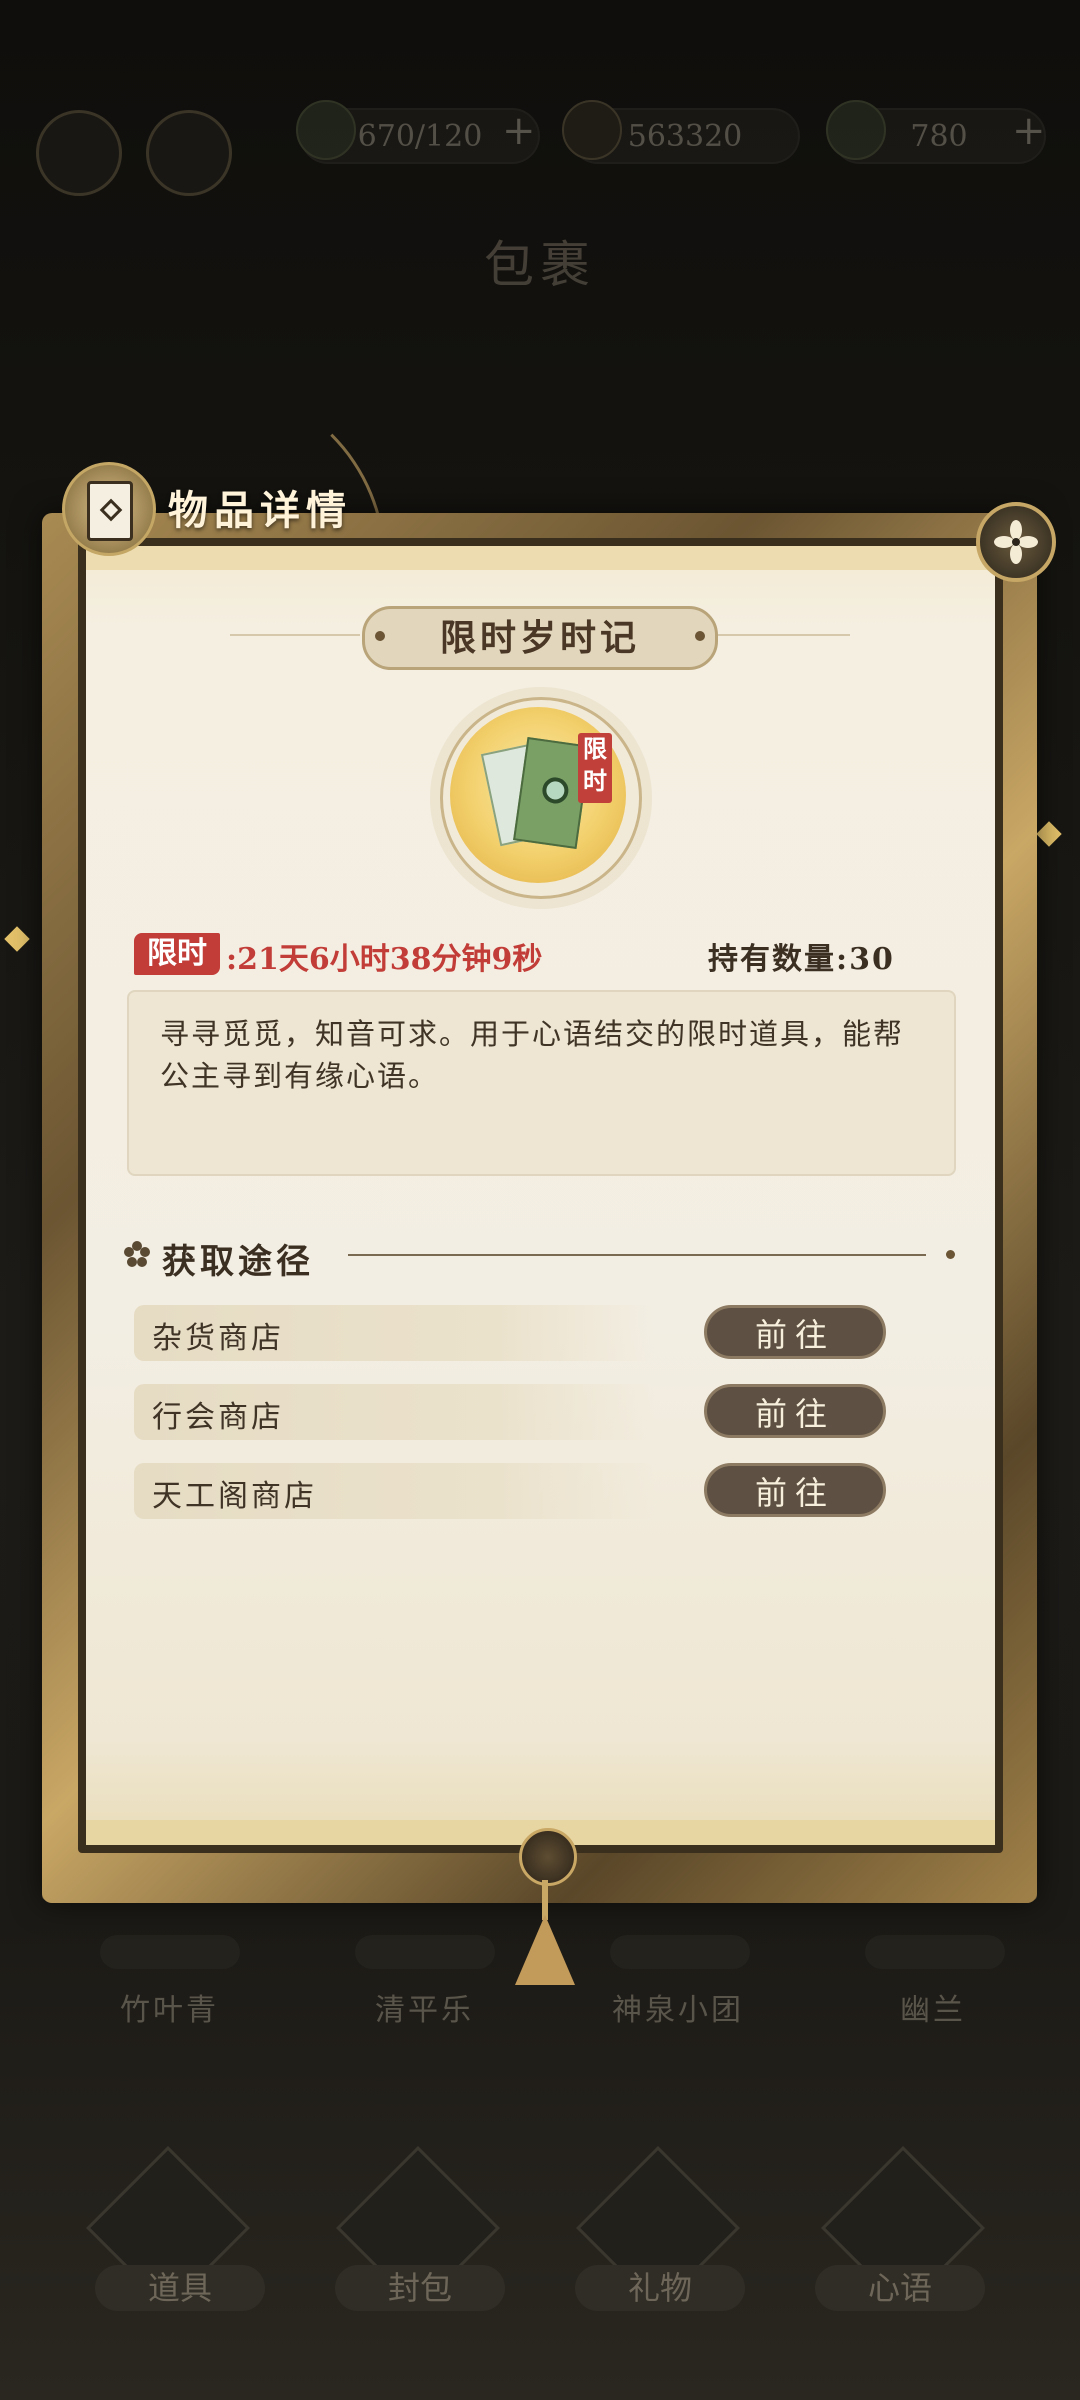 The width and height of the screenshot is (1080, 2400). I want to click on limited-tag: 限时, so click(595, 768).